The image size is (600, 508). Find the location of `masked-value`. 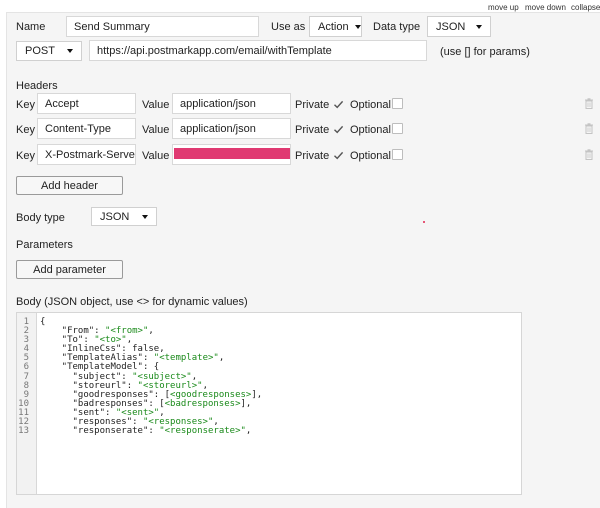

masked-value is located at coordinates (232, 153).